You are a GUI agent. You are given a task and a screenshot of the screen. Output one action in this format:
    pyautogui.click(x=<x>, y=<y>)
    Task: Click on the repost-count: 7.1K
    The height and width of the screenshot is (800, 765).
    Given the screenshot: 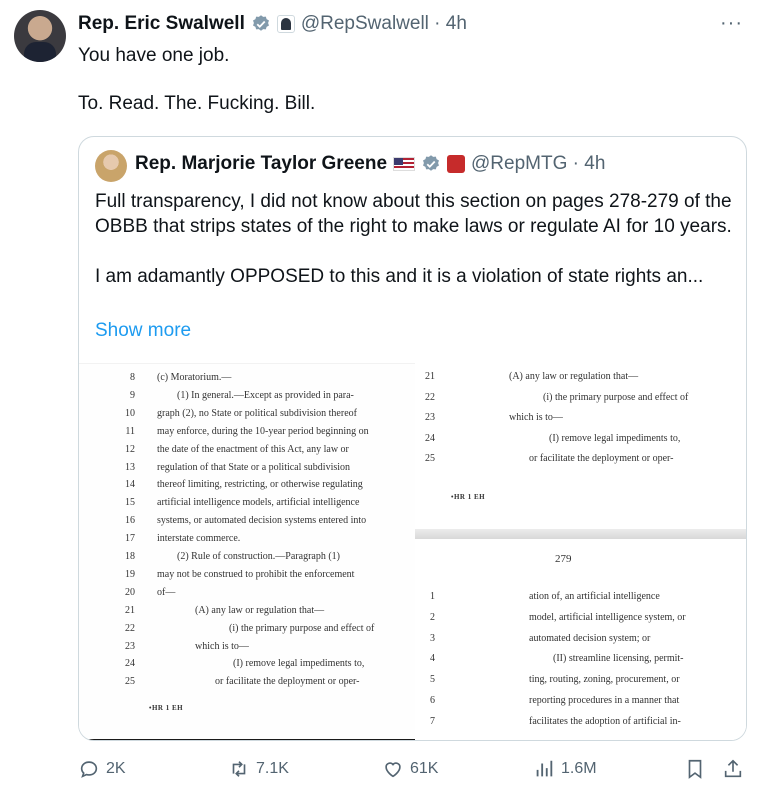 What is the action you would take?
    pyautogui.click(x=272, y=768)
    